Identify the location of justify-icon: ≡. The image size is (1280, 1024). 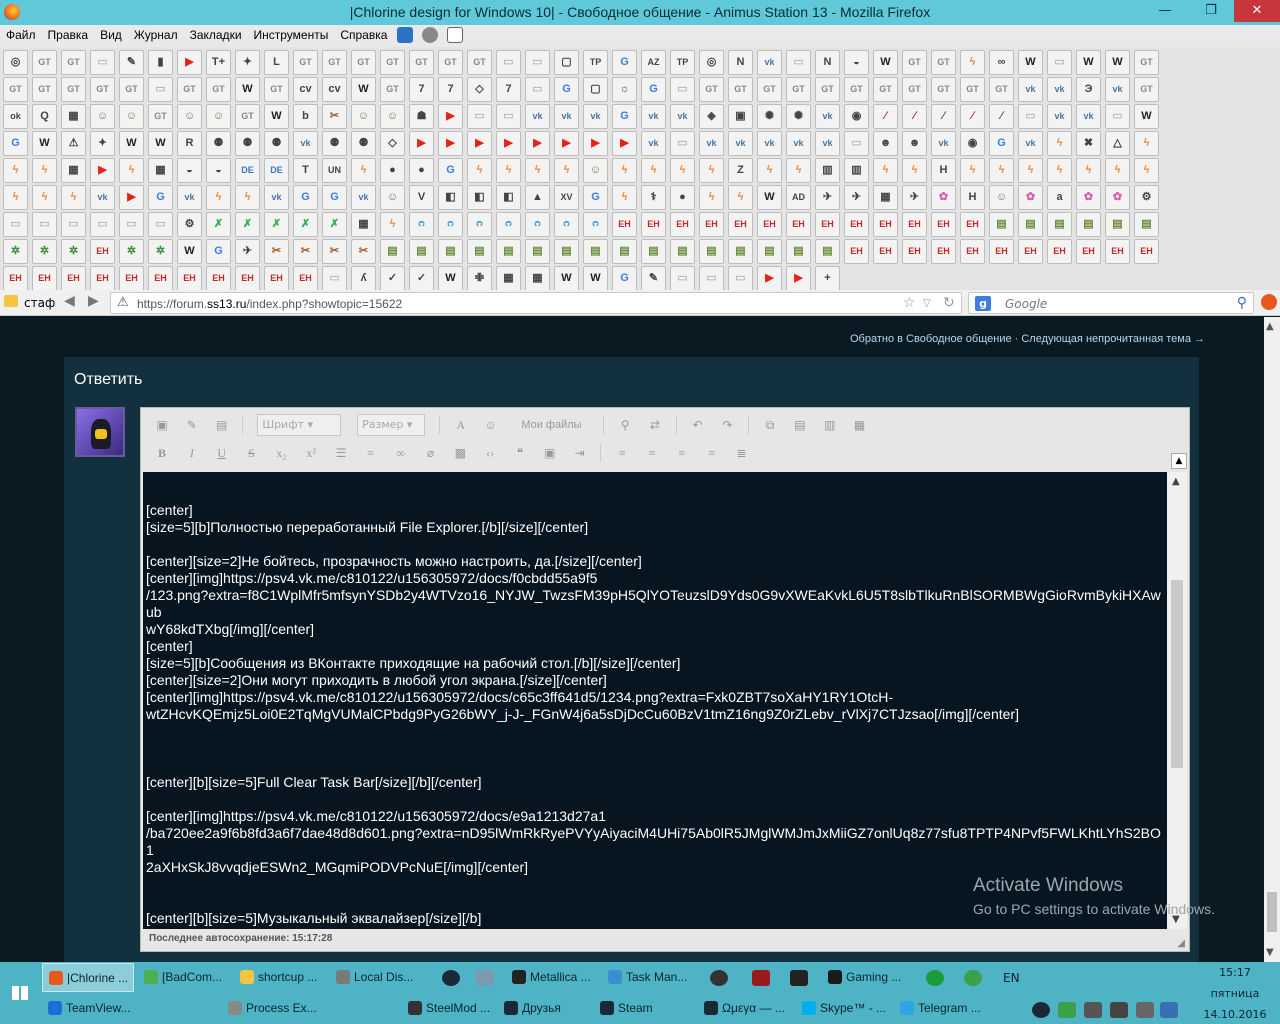
(712, 453).